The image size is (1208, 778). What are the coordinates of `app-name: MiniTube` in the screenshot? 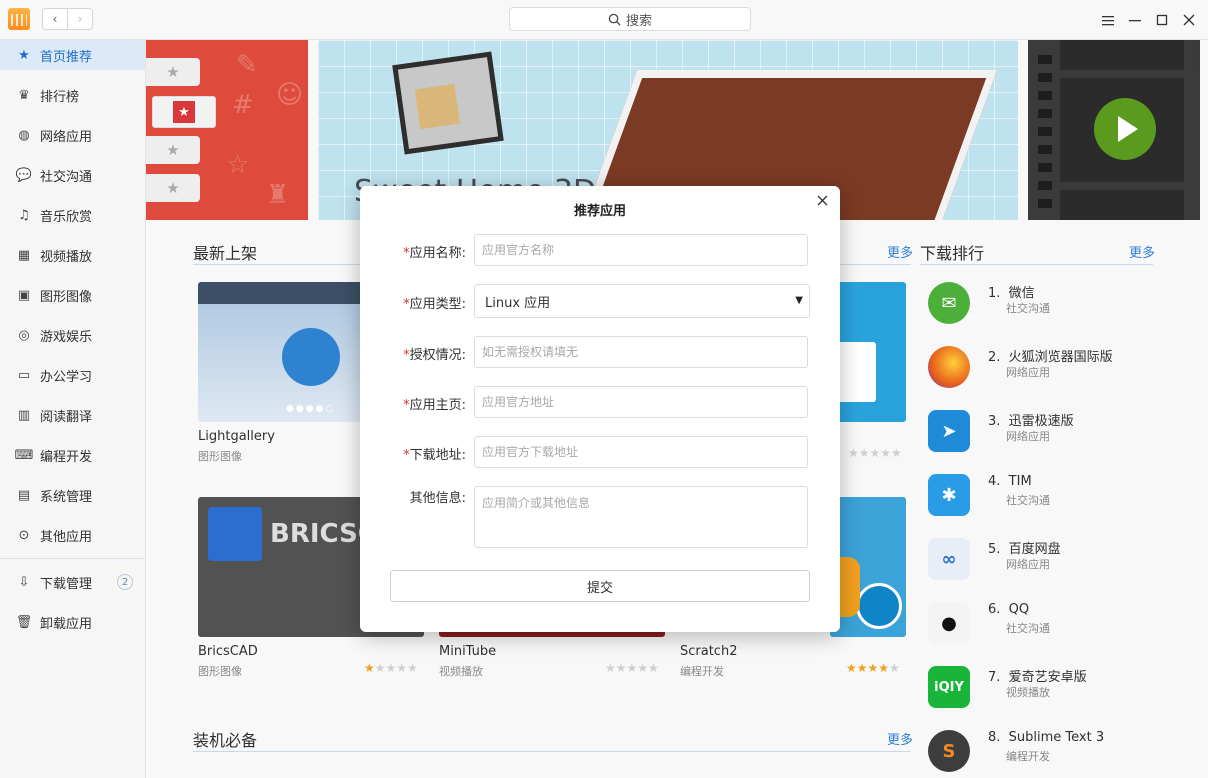 It's located at (467, 651).